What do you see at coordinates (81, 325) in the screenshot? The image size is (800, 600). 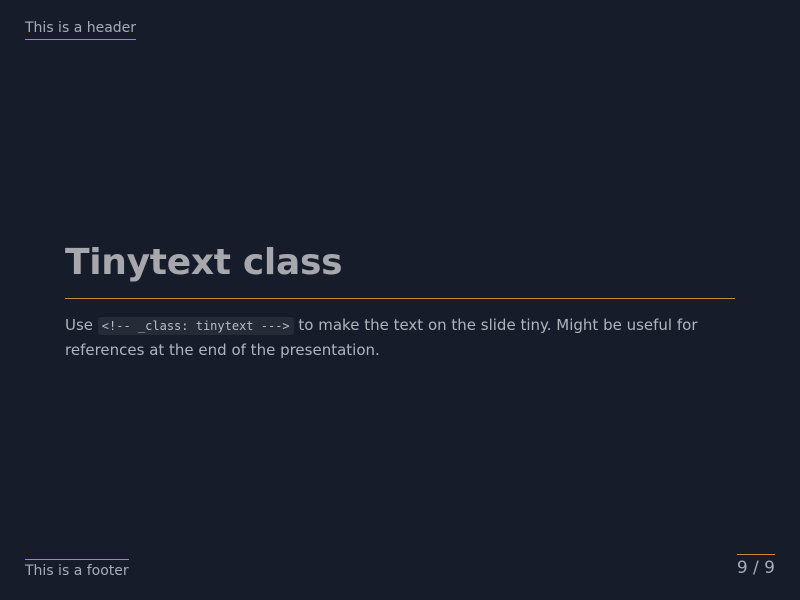 I see `body-prefix: Use` at bounding box center [81, 325].